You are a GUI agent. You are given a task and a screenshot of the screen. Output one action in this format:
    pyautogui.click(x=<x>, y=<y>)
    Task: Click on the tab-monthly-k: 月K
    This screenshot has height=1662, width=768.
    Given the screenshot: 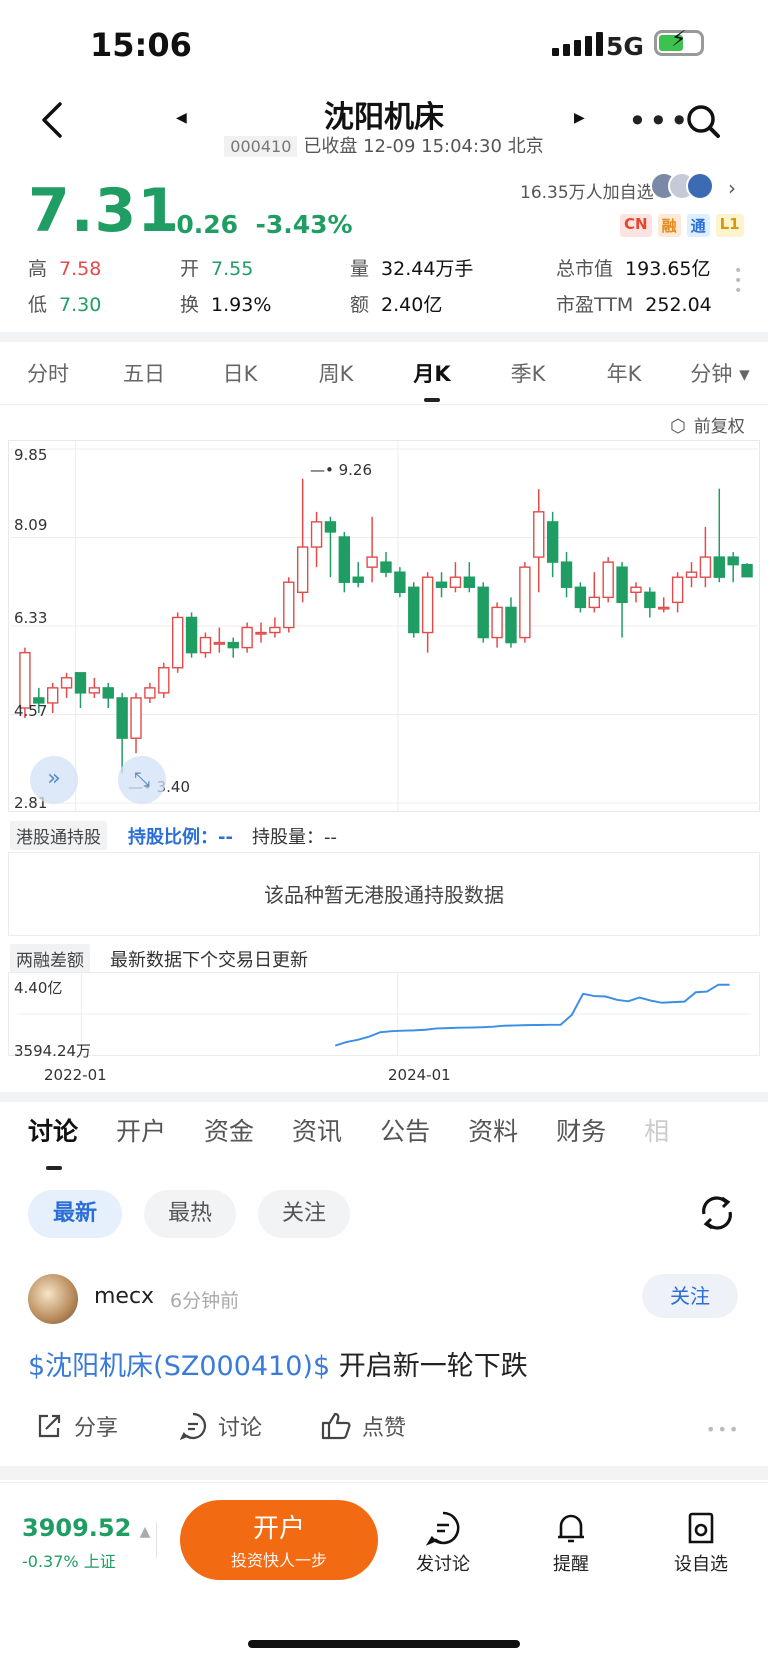 What is the action you would take?
    pyautogui.click(x=432, y=376)
    